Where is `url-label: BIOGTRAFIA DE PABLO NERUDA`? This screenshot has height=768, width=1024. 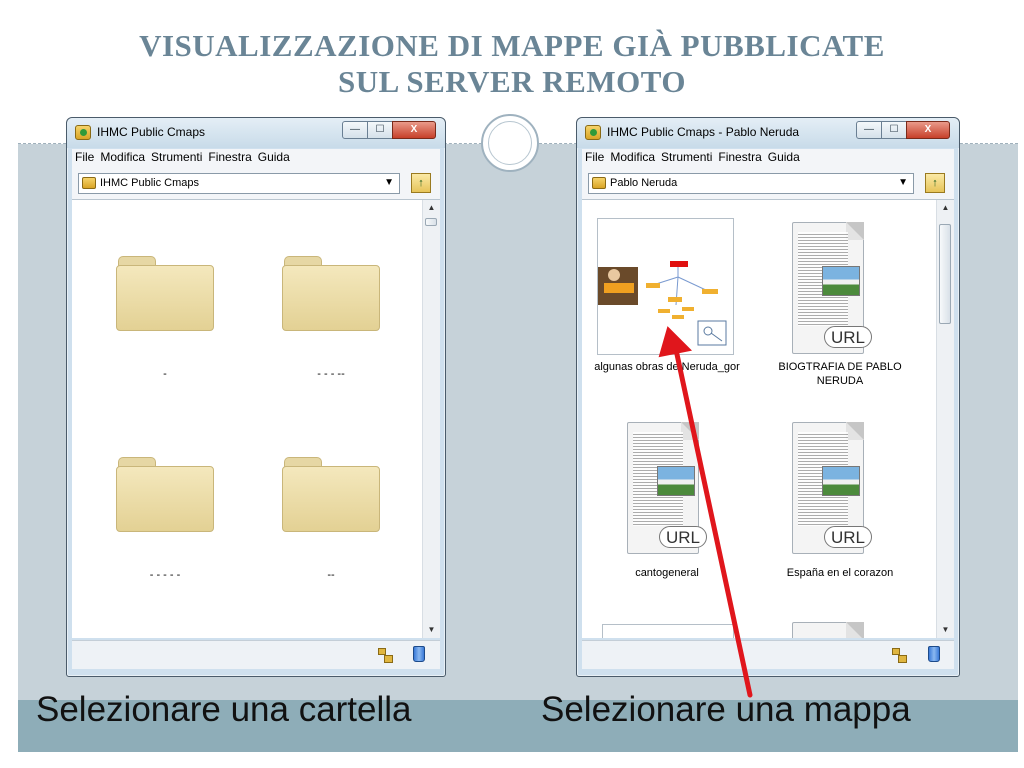 url-label: BIOGTRAFIA DE PABLO NERUDA is located at coordinates (840, 374).